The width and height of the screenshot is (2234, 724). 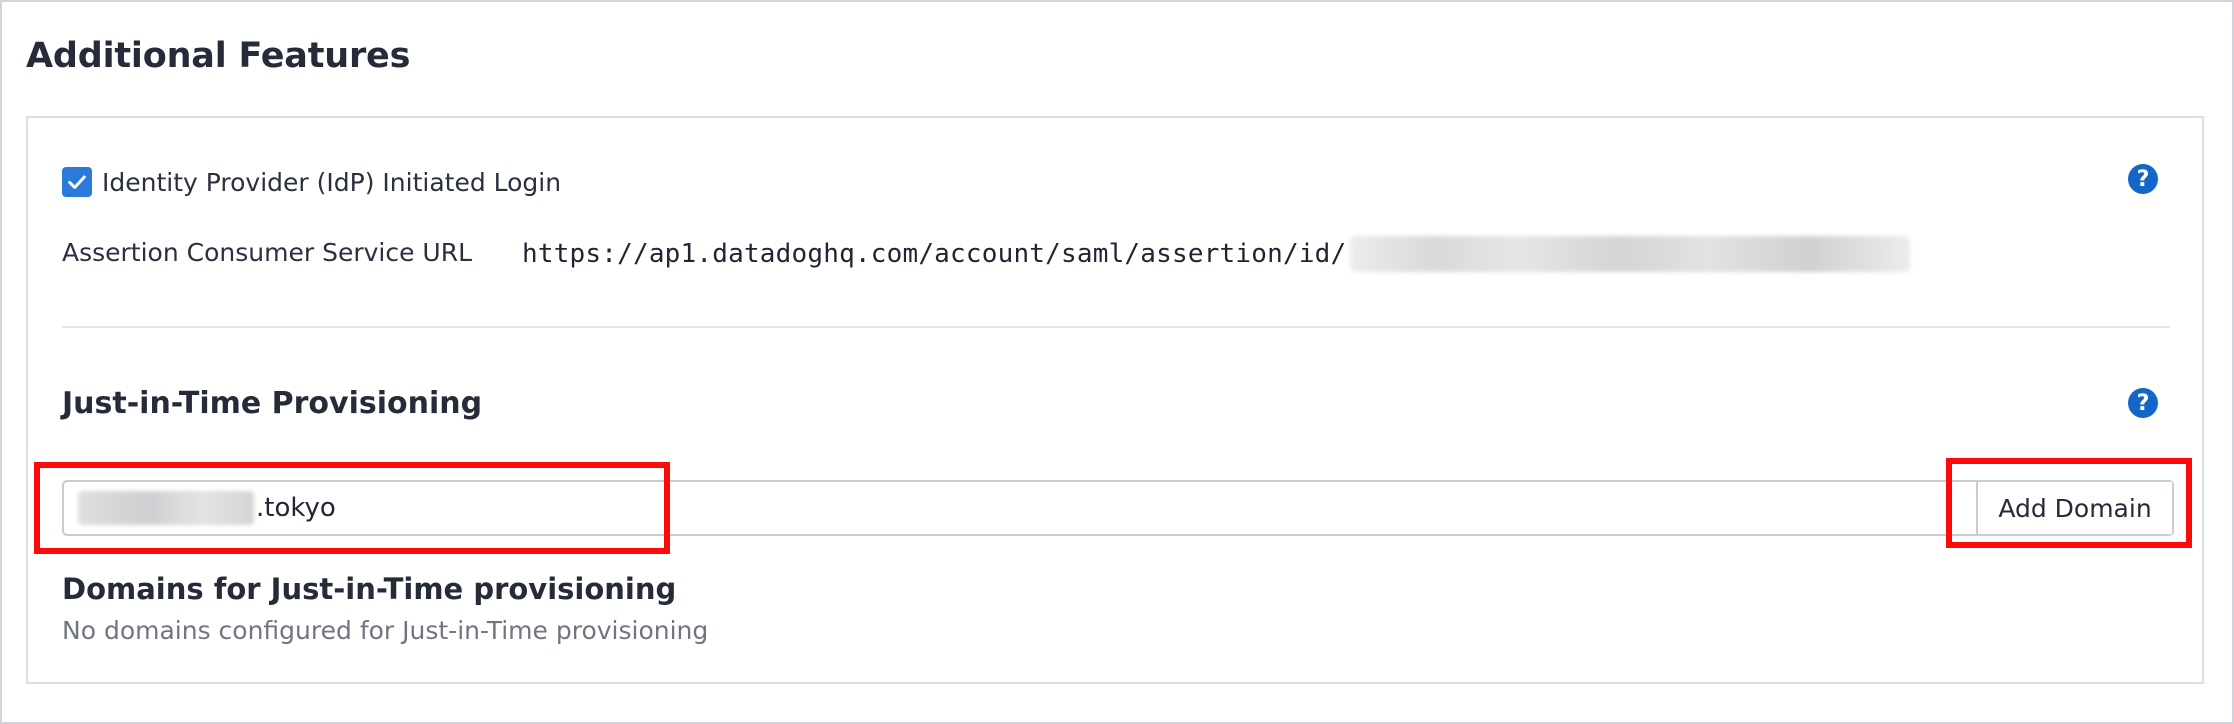 I want to click on redacted-id, so click(x=1630, y=254).